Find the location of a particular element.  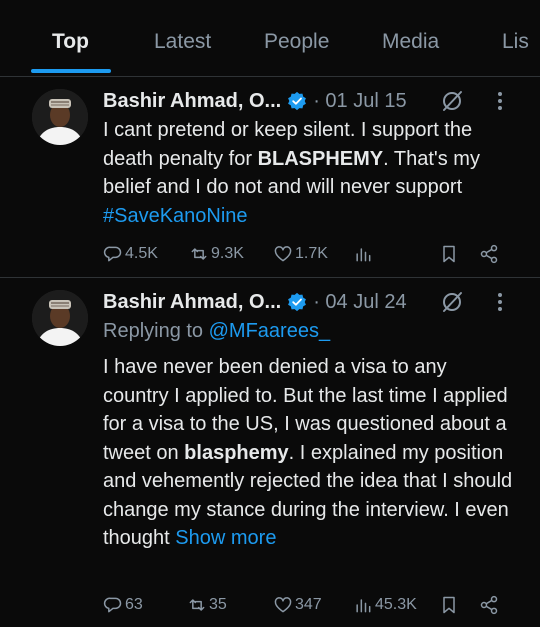

reply-count: 4.5K is located at coordinates (141, 253).